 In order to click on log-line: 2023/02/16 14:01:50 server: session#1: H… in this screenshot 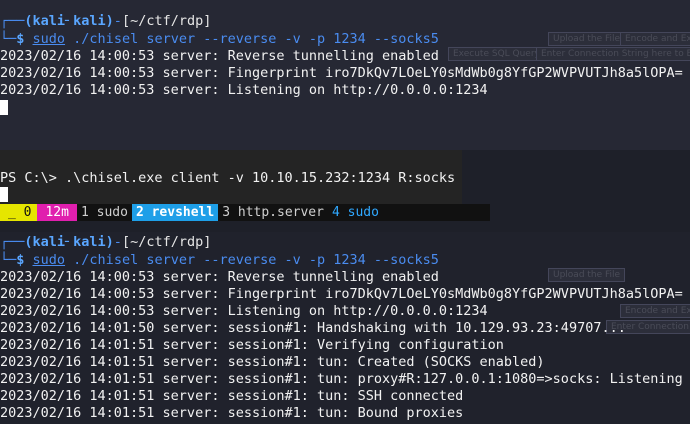, I will do `click(313, 328)`.